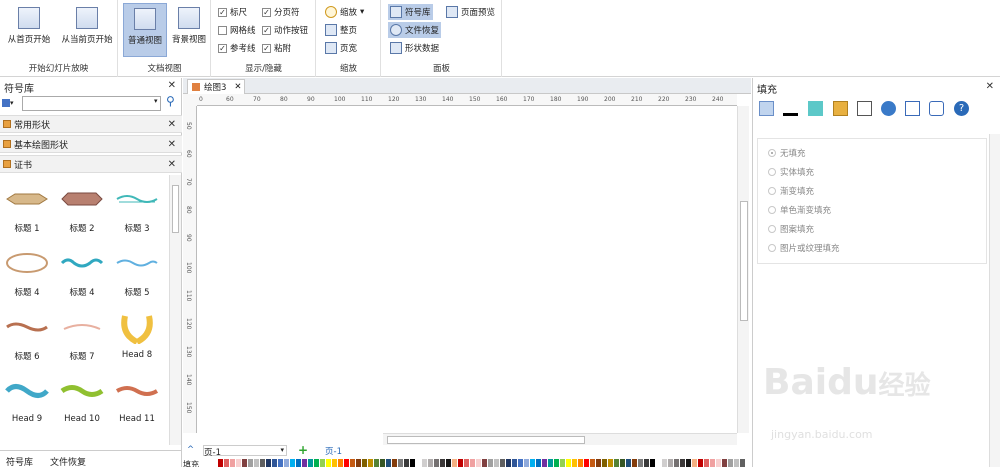  I want to click on guides-checkbox: ✓ 参考线, so click(237, 48).